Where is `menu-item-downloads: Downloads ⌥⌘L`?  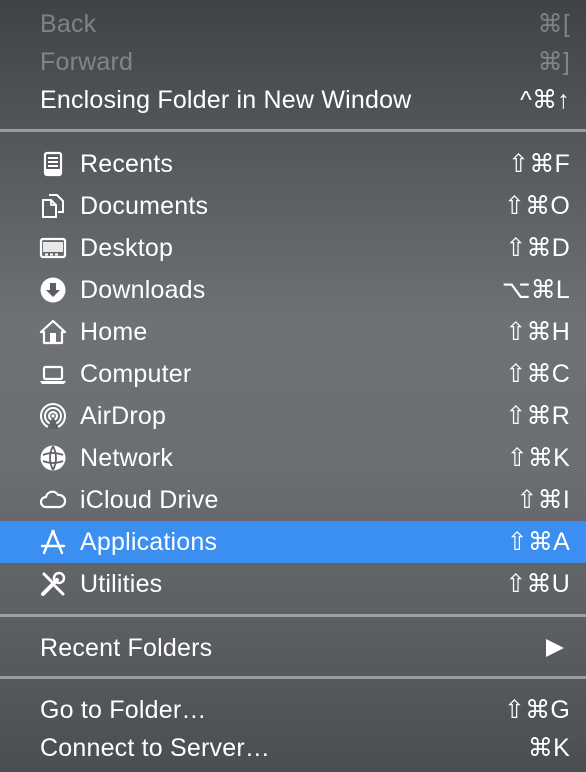 menu-item-downloads: Downloads ⌥⌘L is located at coordinates (293, 290).